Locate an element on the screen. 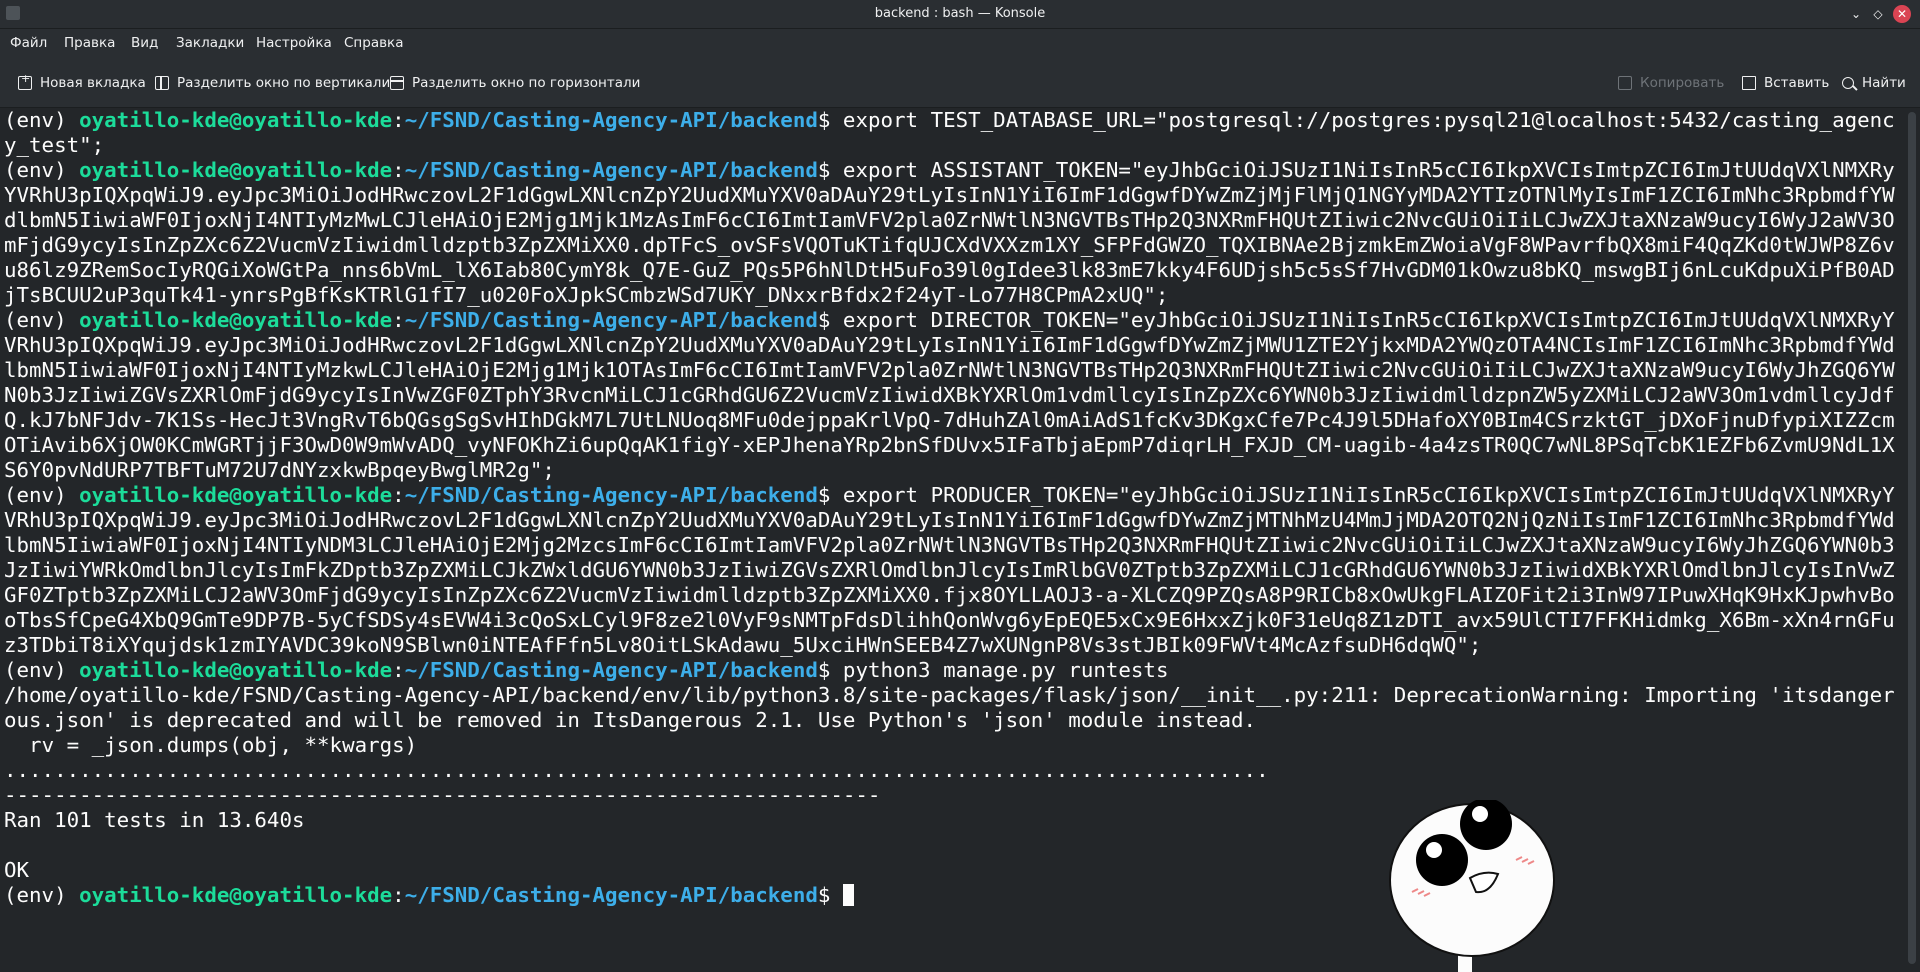 Image resolution: width=1920 pixels, height=972 pixels. paste-icon is located at coordinates (1749, 83).